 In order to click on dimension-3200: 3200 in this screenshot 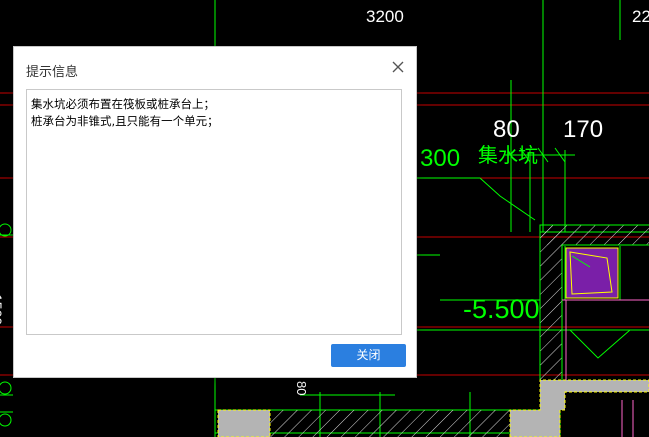, I will do `click(385, 16)`.